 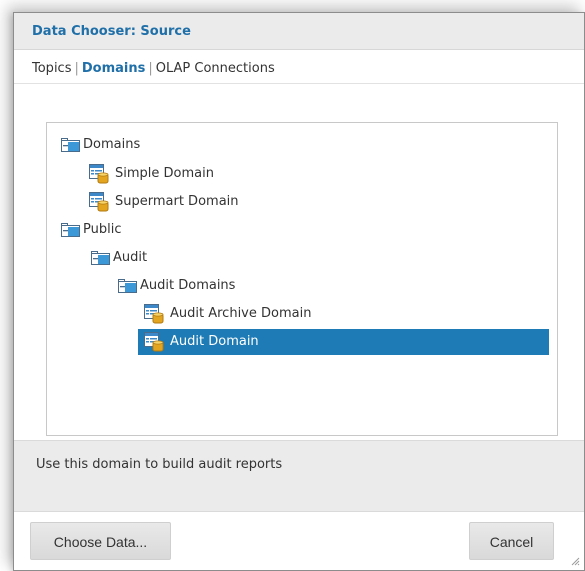 I want to click on resize-grip-icon, so click(x=575, y=561).